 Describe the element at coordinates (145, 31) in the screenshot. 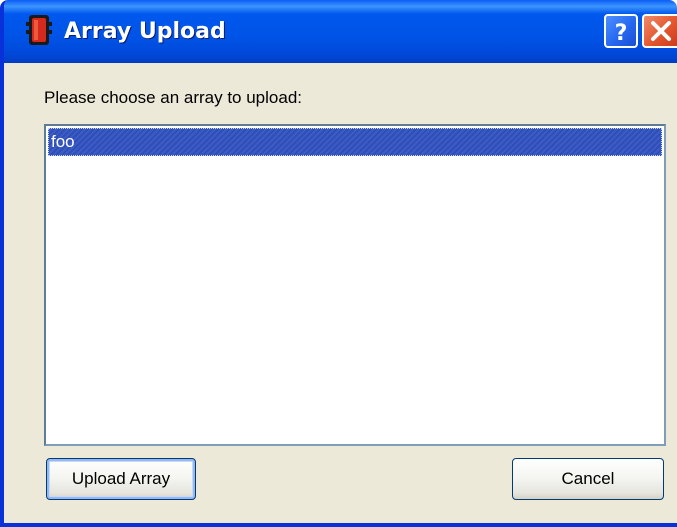

I see `window-title: Array Upload` at that location.